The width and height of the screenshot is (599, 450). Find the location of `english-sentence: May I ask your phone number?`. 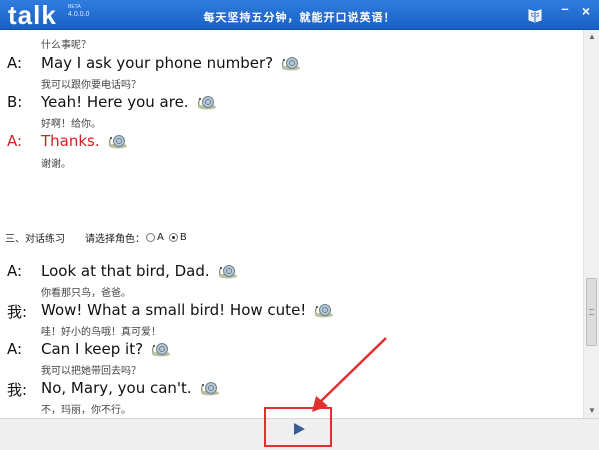

english-sentence: May I ask your phone number? is located at coordinates (171, 63).